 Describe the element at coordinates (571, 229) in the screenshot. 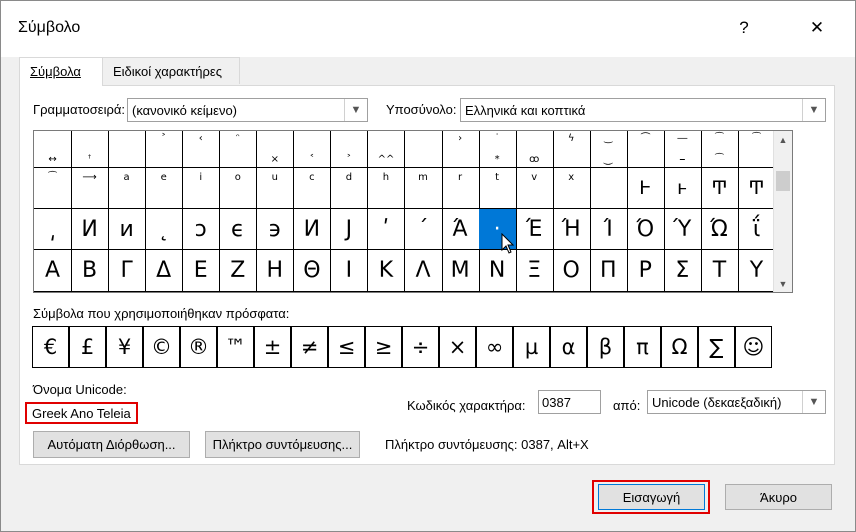

I see `symbol-cell: Ή` at that location.